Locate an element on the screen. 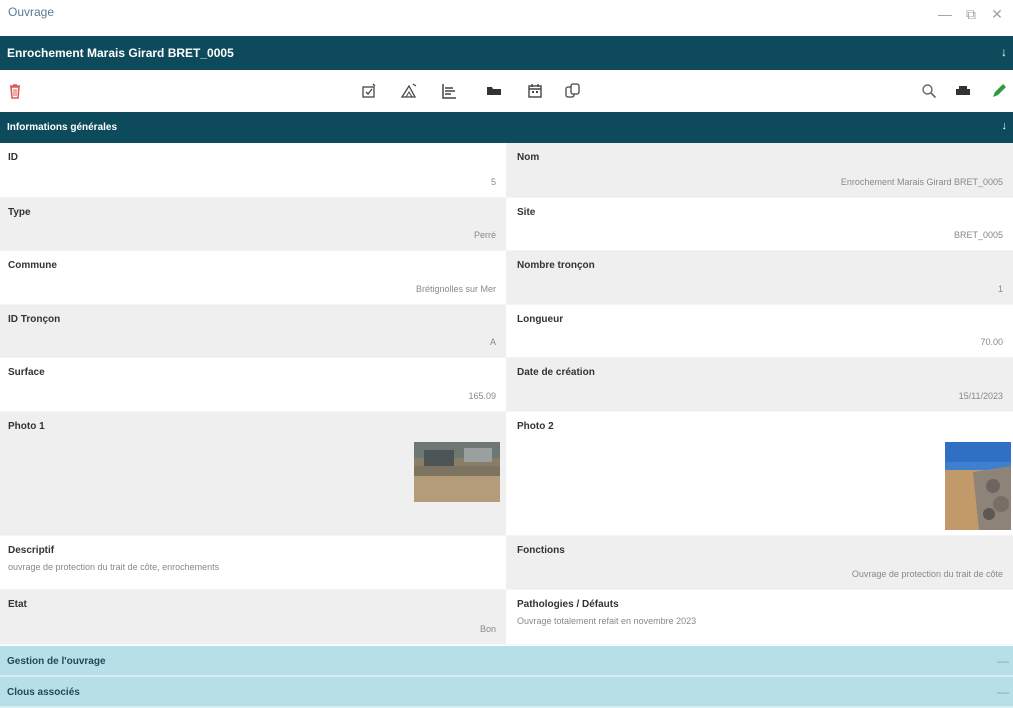 The height and width of the screenshot is (708, 1013). field-label: Photo 2 is located at coordinates (535, 426).